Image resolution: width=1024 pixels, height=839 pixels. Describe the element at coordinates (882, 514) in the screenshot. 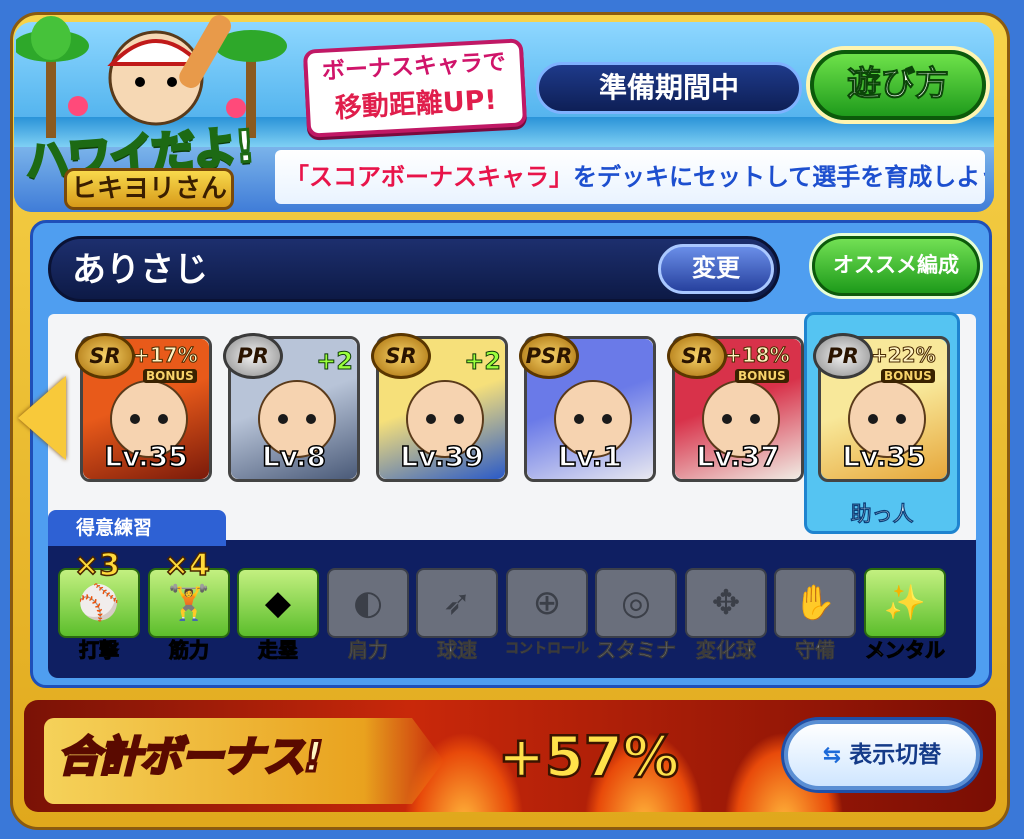

I see `helper-label: 助っ人` at that location.